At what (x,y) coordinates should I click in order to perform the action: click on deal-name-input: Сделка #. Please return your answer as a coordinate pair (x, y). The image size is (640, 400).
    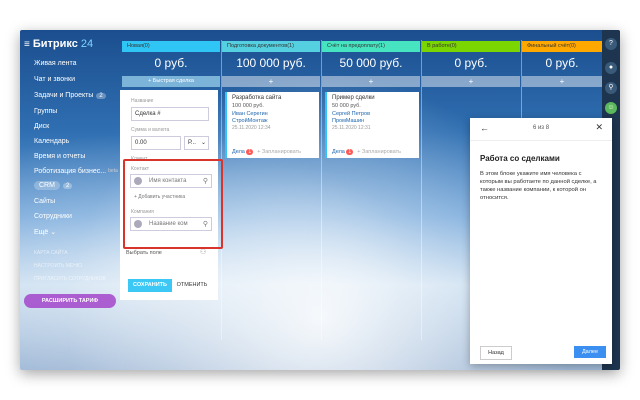
    Looking at the image, I should click on (170, 114).